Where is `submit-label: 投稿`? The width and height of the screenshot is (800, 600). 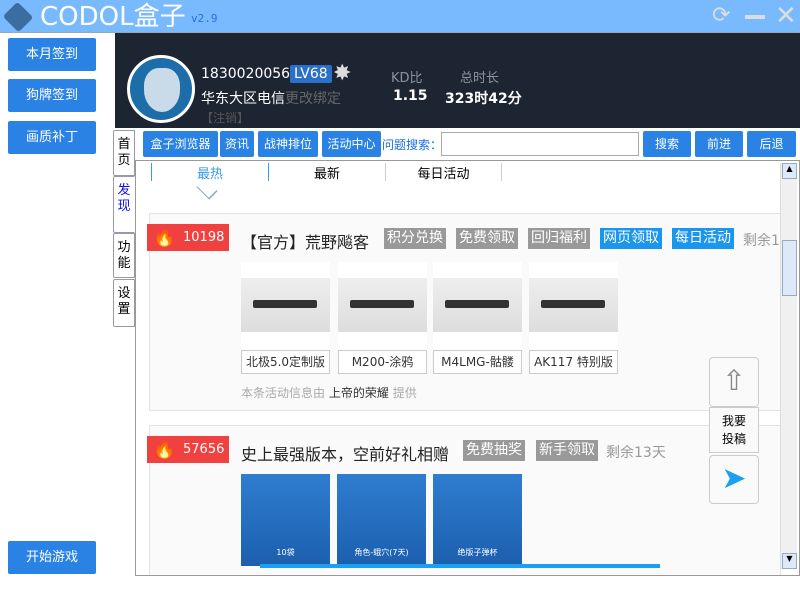 submit-label: 投稿 is located at coordinates (733, 439).